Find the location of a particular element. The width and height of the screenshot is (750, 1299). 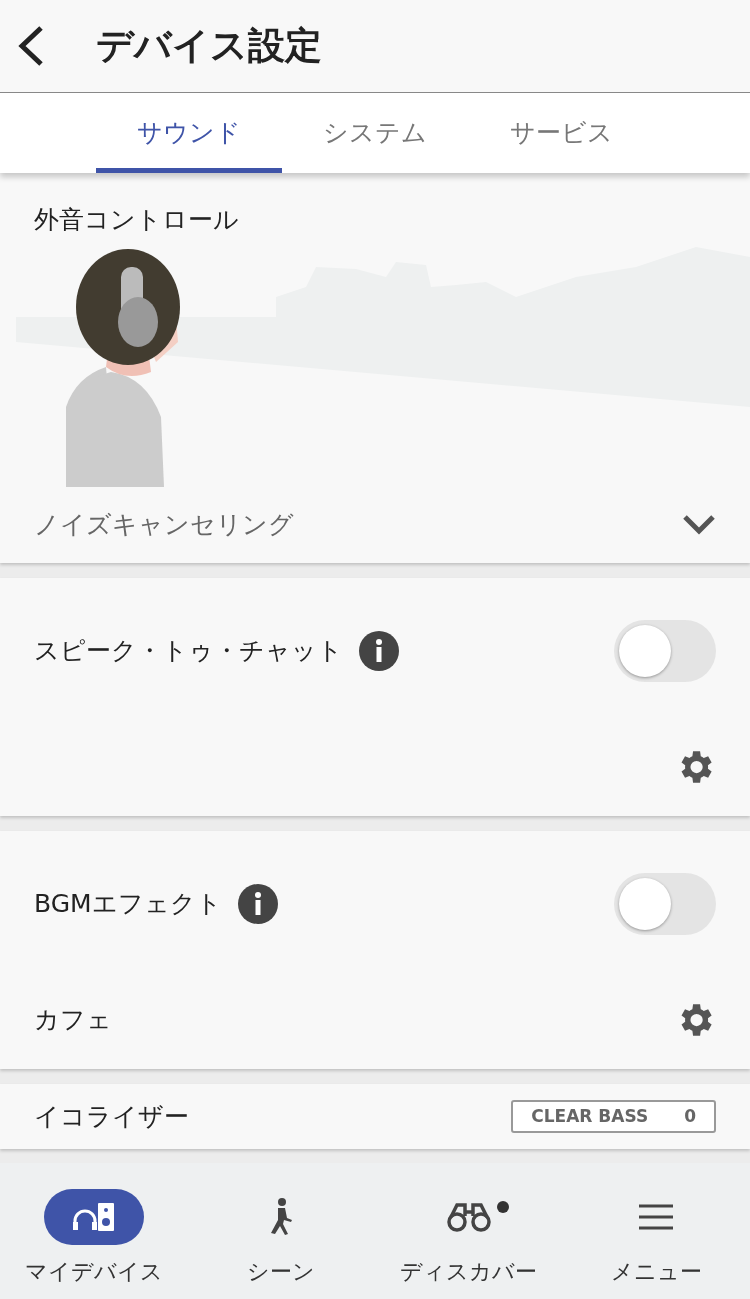

binoculars-icon is located at coordinates (468, 1217).